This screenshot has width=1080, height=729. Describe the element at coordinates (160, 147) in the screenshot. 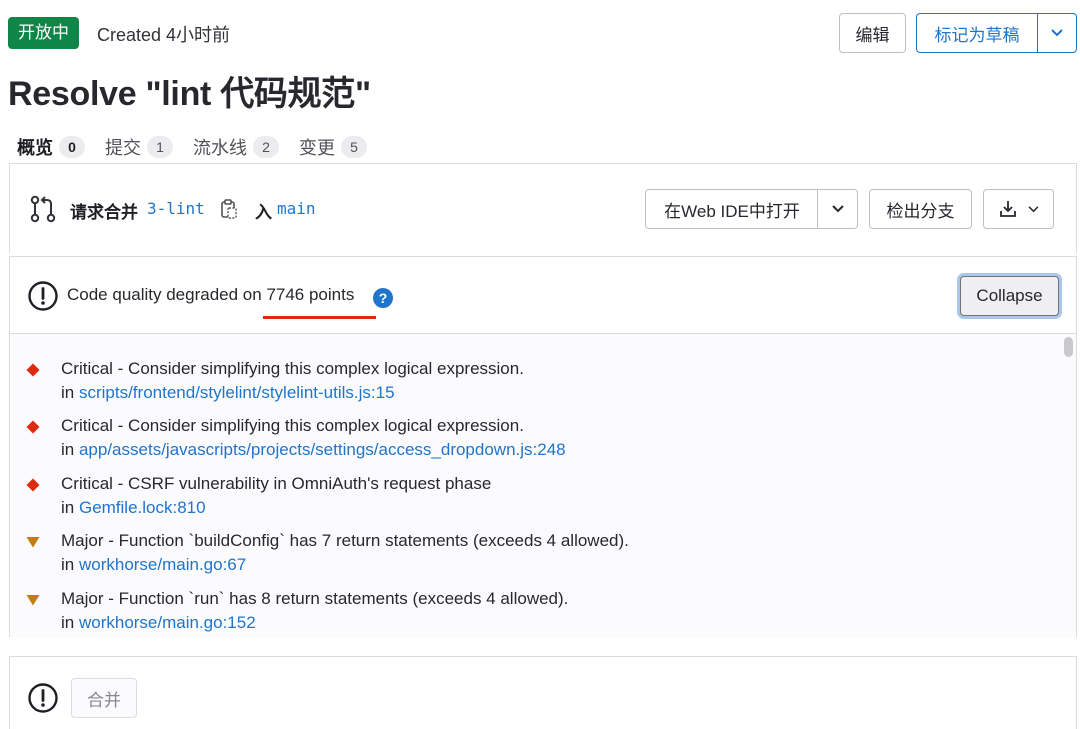

I see `tab-count: 1` at that location.